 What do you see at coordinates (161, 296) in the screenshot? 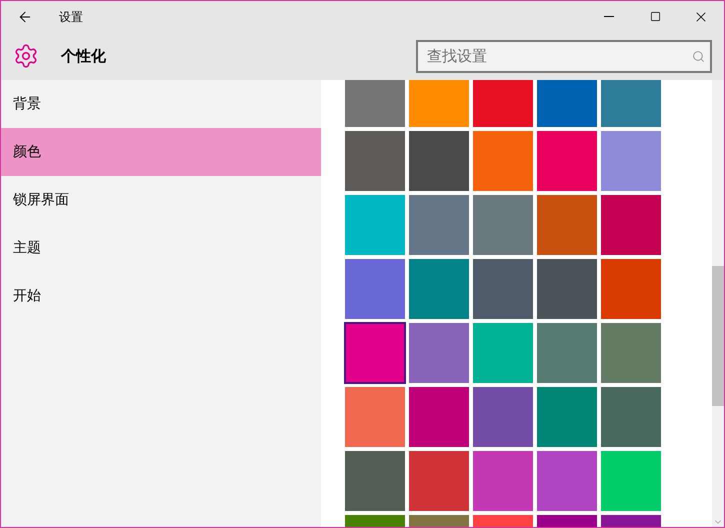
I see `sidebar-item: 开始` at bounding box center [161, 296].